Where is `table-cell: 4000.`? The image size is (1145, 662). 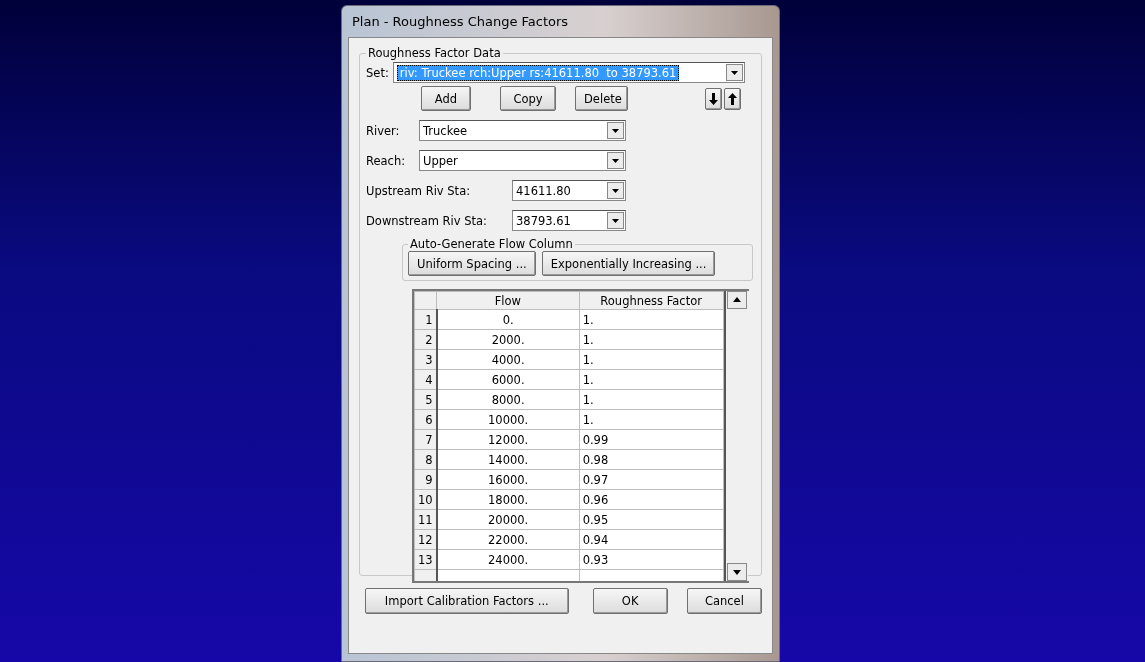 table-cell: 4000. is located at coordinates (508, 359).